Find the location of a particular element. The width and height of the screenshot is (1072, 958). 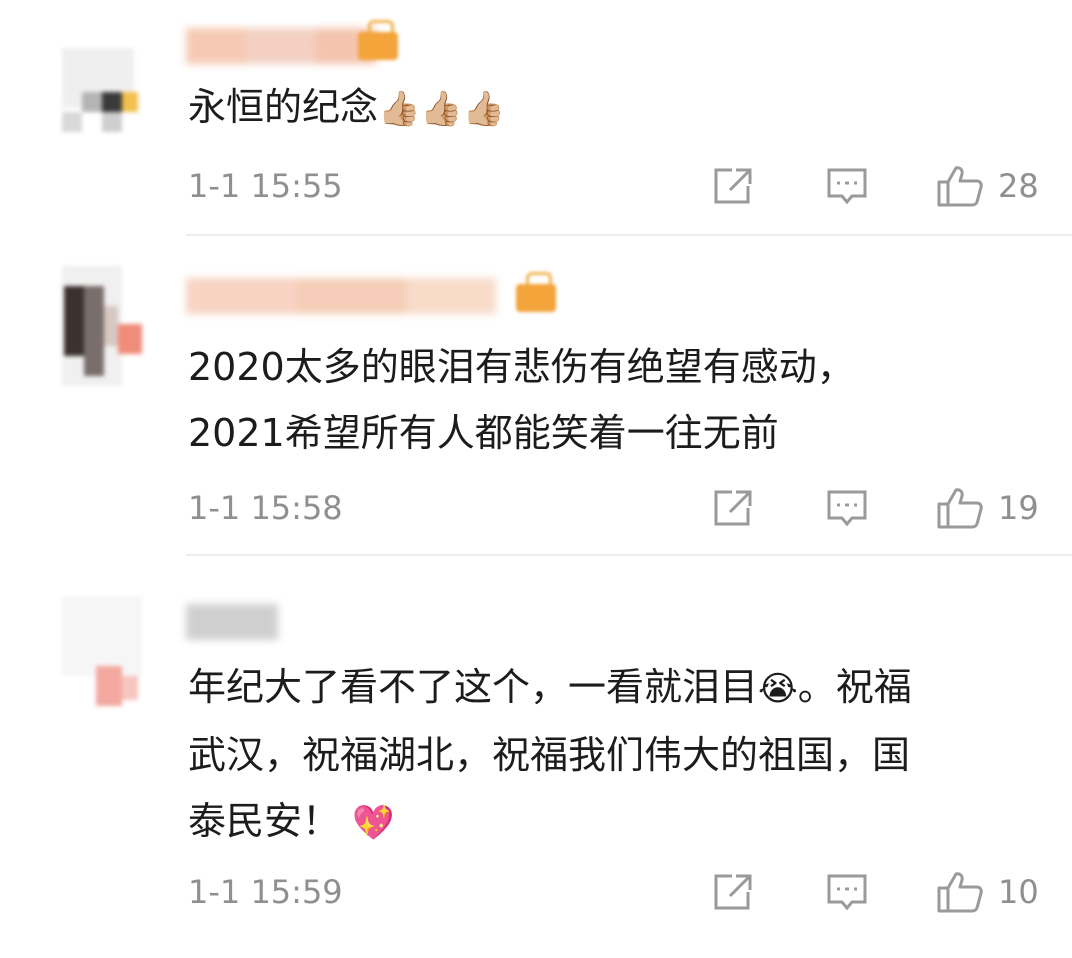

like-button: 28 is located at coordinates (987, 186).